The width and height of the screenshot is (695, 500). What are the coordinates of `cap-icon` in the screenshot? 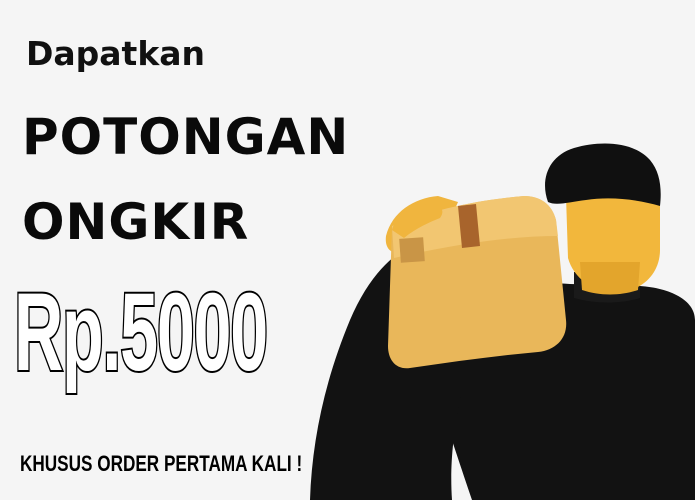 It's located at (603, 174).